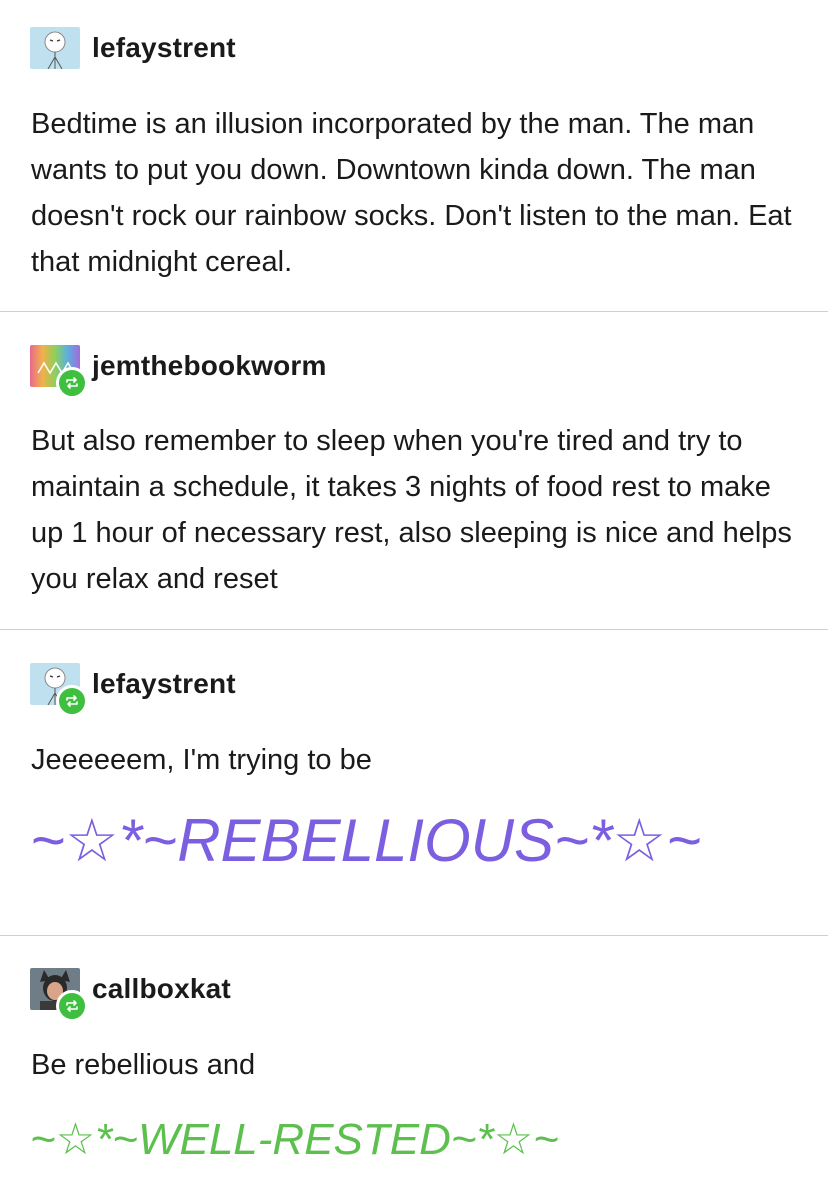  Describe the element at coordinates (143, 1065) in the screenshot. I see `post-text: Be rebellious and` at that location.